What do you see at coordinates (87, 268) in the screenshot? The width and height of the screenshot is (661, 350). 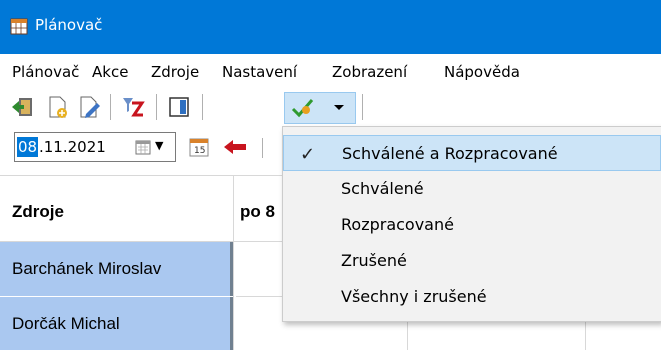 I see `resource-name: Barchánek Miroslav` at bounding box center [87, 268].